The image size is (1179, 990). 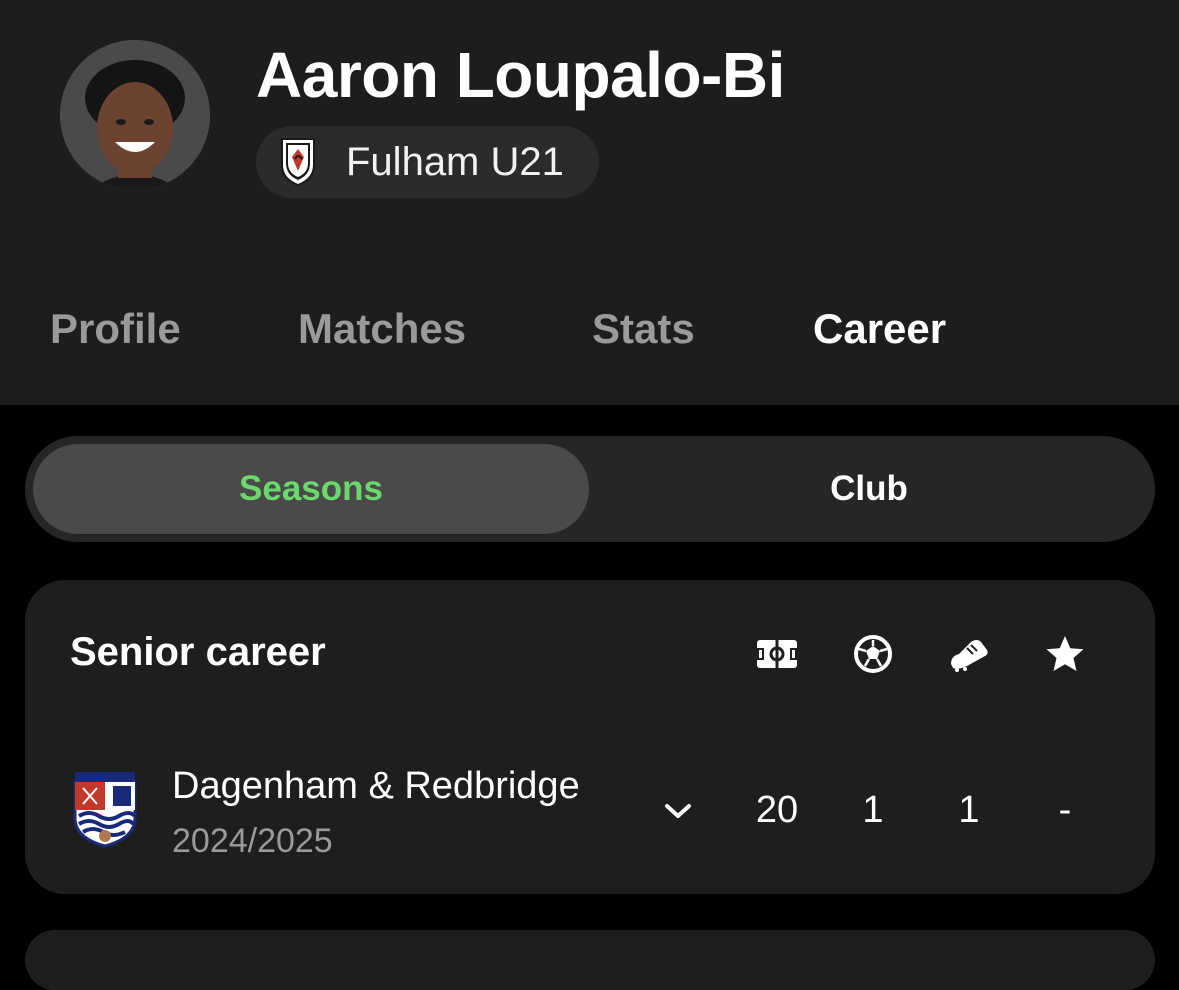 What do you see at coordinates (252, 841) in the screenshot?
I see `season-label: 2024/2025` at bounding box center [252, 841].